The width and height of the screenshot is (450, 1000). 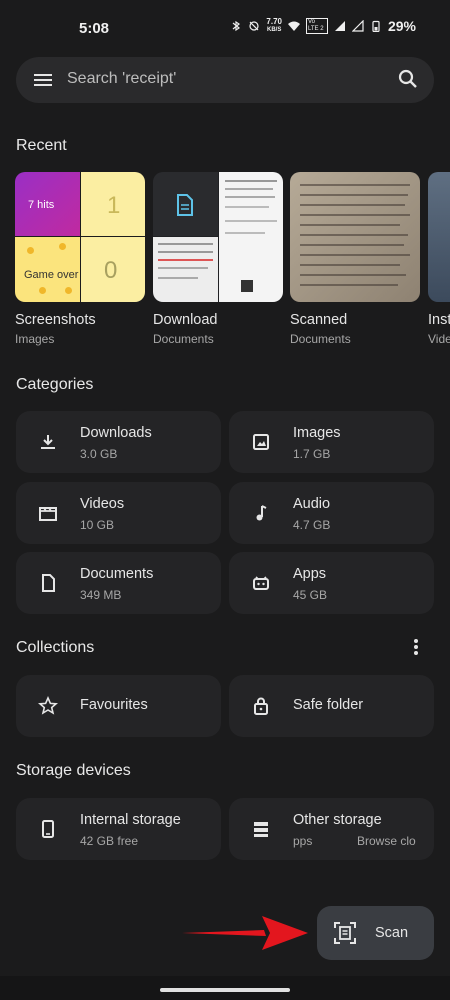 What do you see at coordinates (43, 80) in the screenshot?
I see `menu-icon` at bounding box center [43, 80].